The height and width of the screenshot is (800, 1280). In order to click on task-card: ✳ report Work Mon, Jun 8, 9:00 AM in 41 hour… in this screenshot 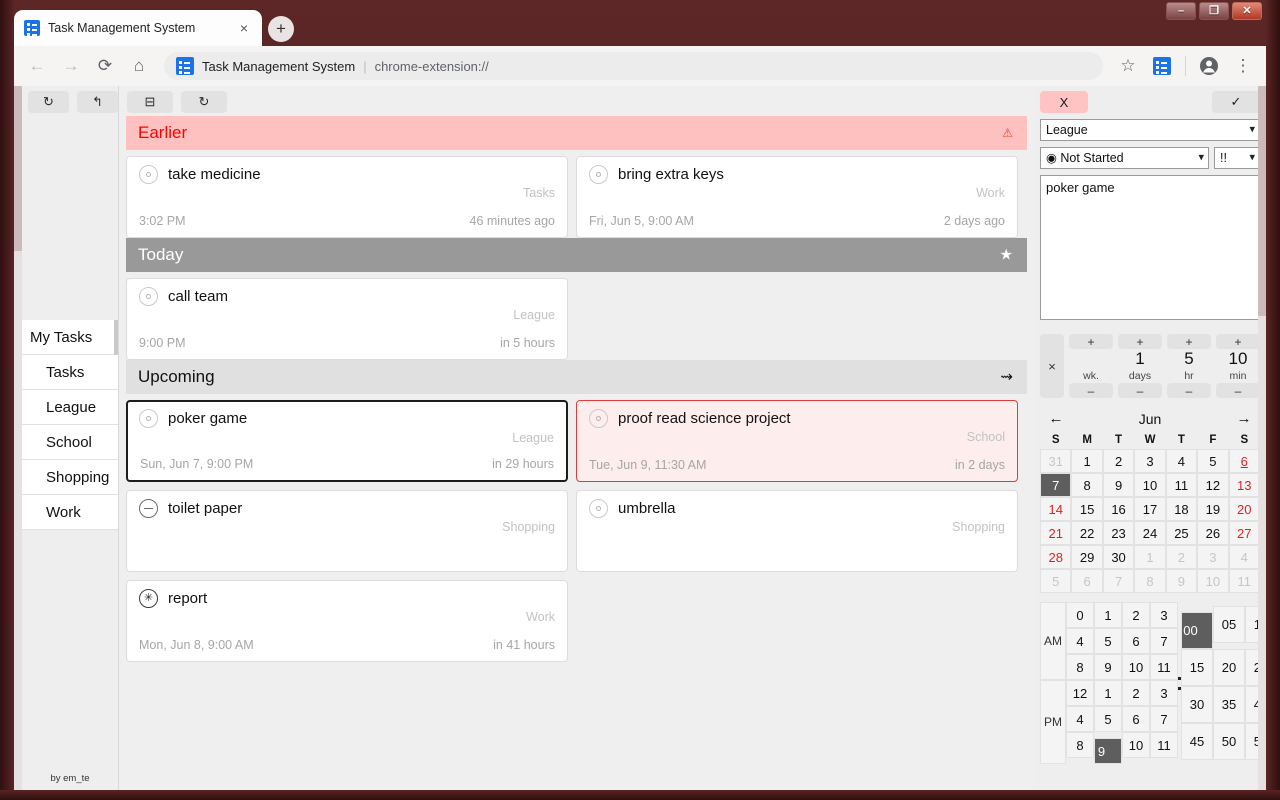, I will do `click(347, 621)`.